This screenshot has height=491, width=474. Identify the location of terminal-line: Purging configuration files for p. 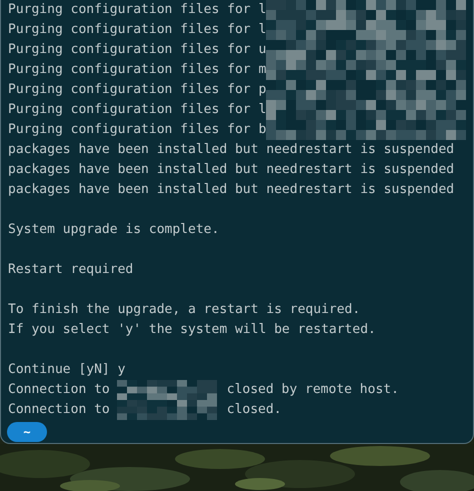
(137, 90).